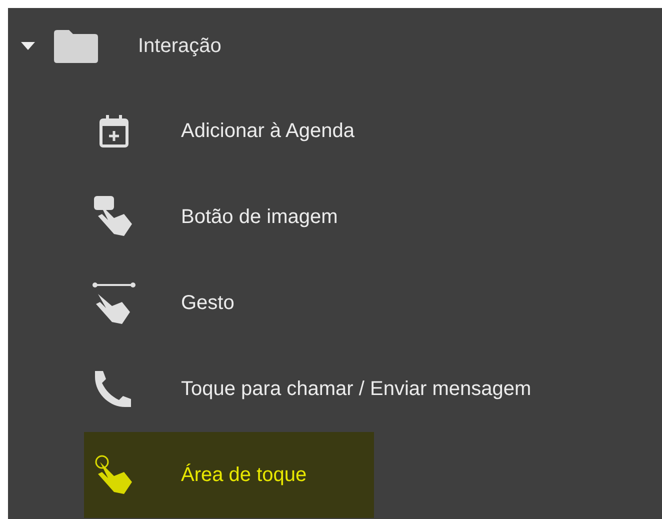 The width and height of the screenshot is (662, 519). What do you see at coordinates (180, 46) in the screenshot?
I see `folder-label: Interação` at bounding box center [180, 46].